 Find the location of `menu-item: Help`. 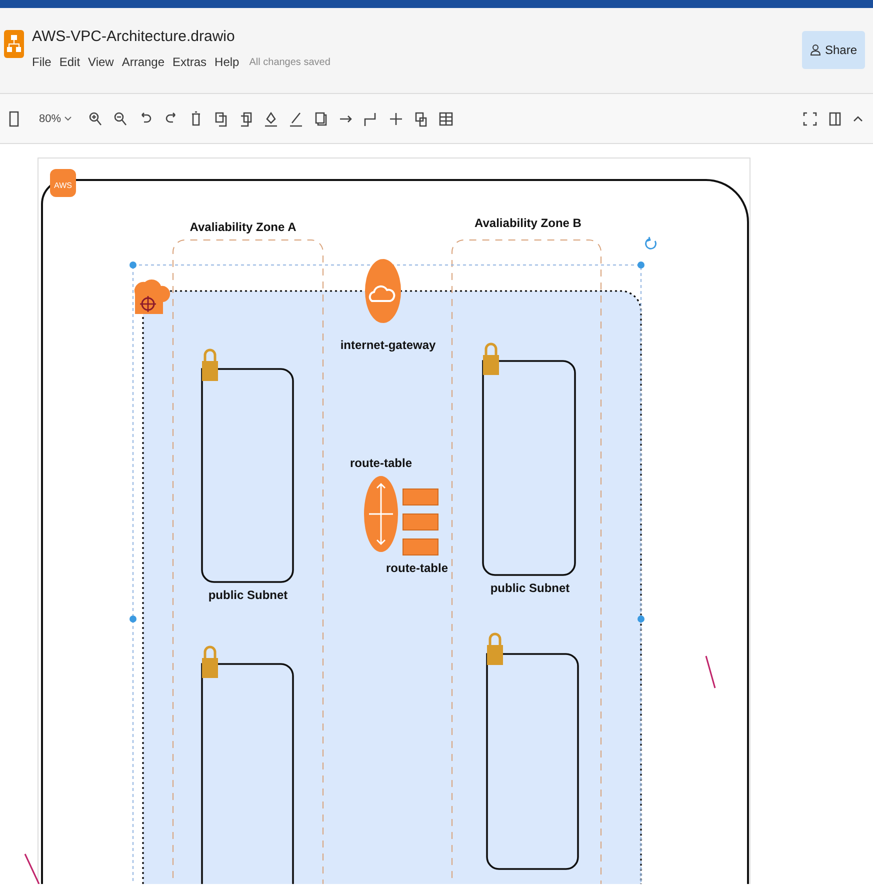

menu-item: Help is located at coordinates (227, 62).